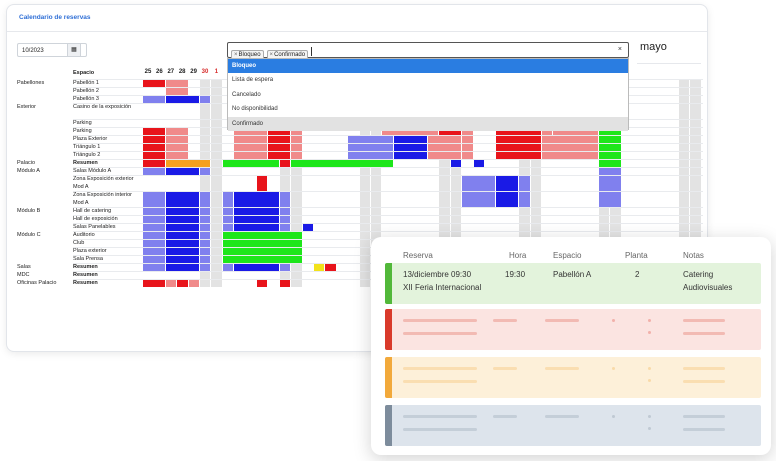  Describe the element at coordinates (74, 50) in the screenshot. I see `calendar-icon: ▦` at that location.